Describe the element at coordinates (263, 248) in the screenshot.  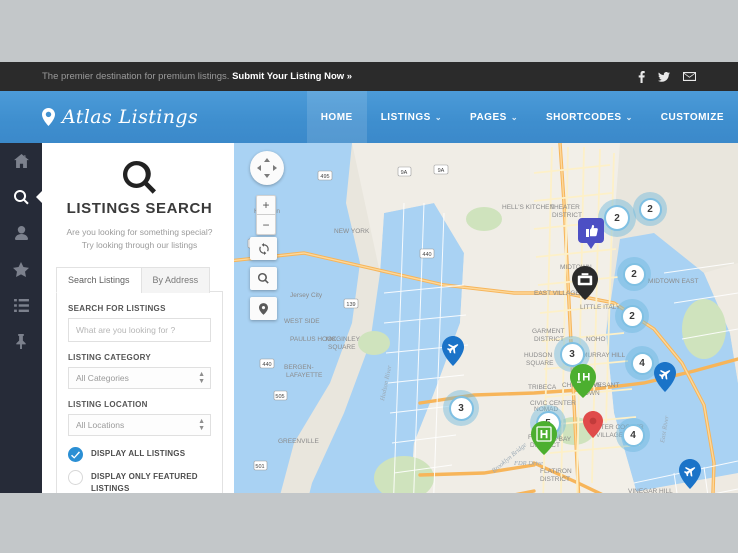
I see `reset-map-control` at that location.